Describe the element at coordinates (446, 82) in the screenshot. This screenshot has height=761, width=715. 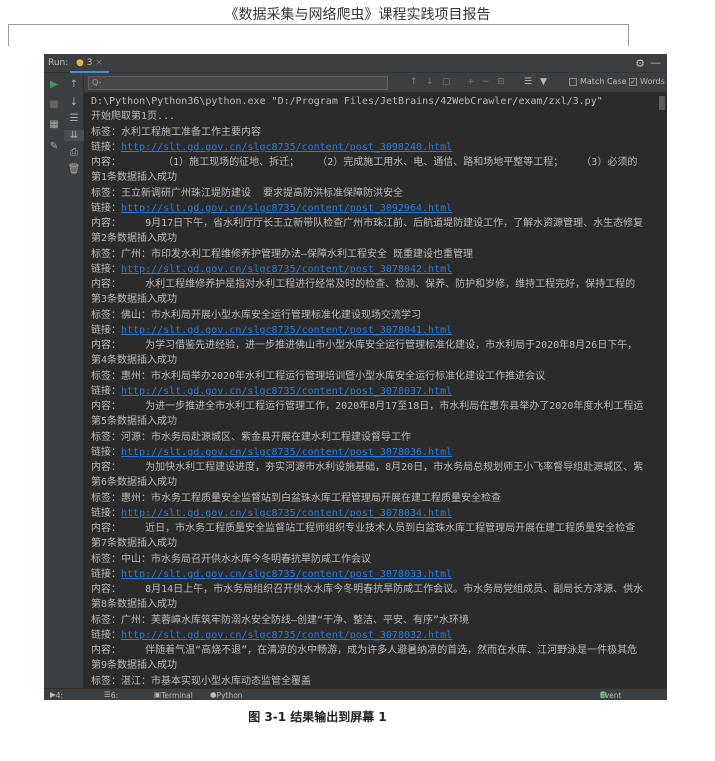
I see `select-all-icon: ▢` at that location.